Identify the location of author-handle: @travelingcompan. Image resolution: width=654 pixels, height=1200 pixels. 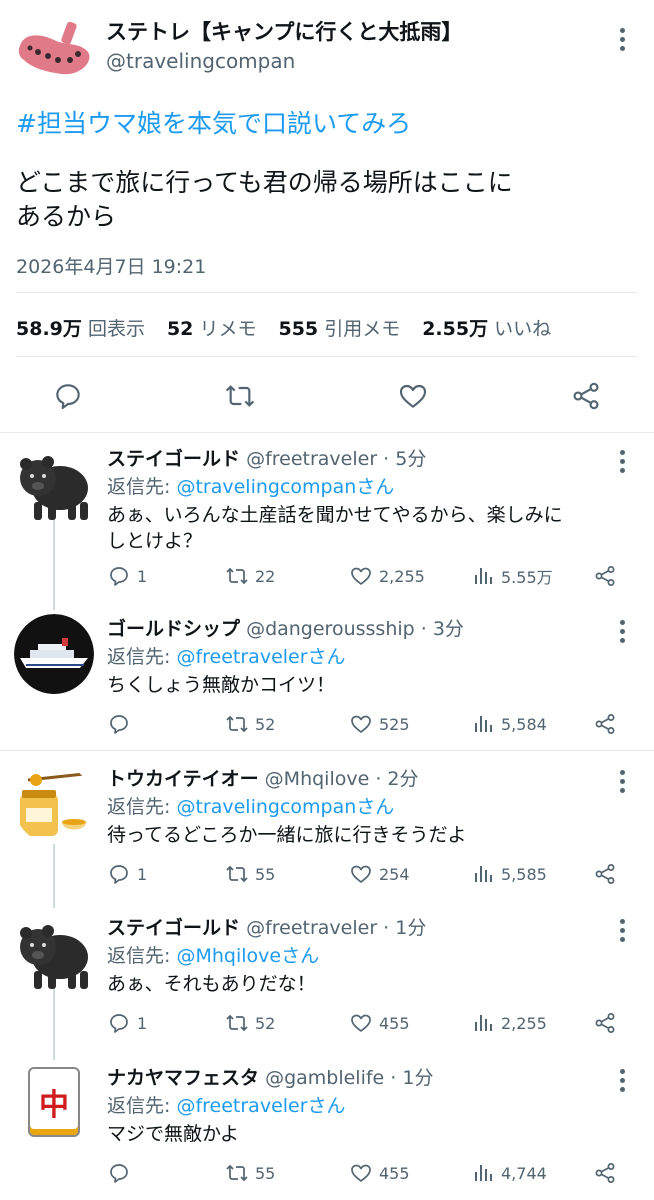
(200, 61).